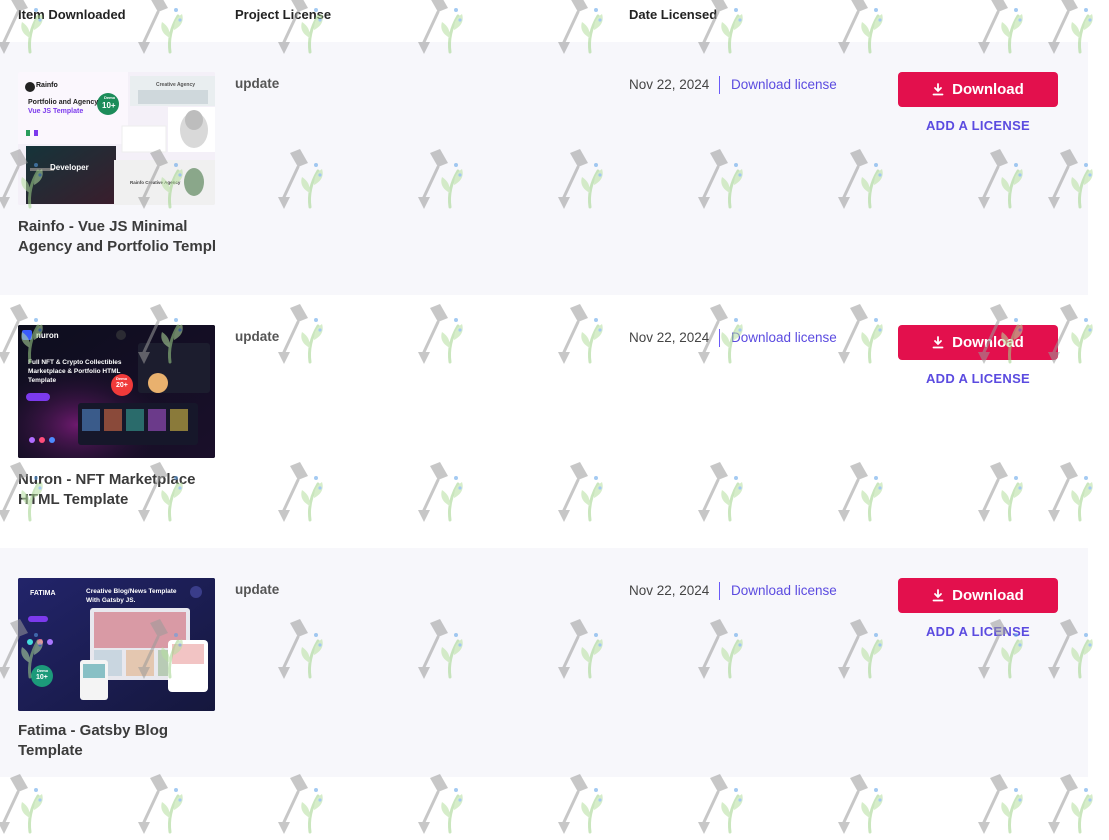 This screenshot has height=840, width=1109. What do you see at coordinates (42, 380) in the screenshot?
I see `thumb-line3: Template` at bounding box center [42, 380].